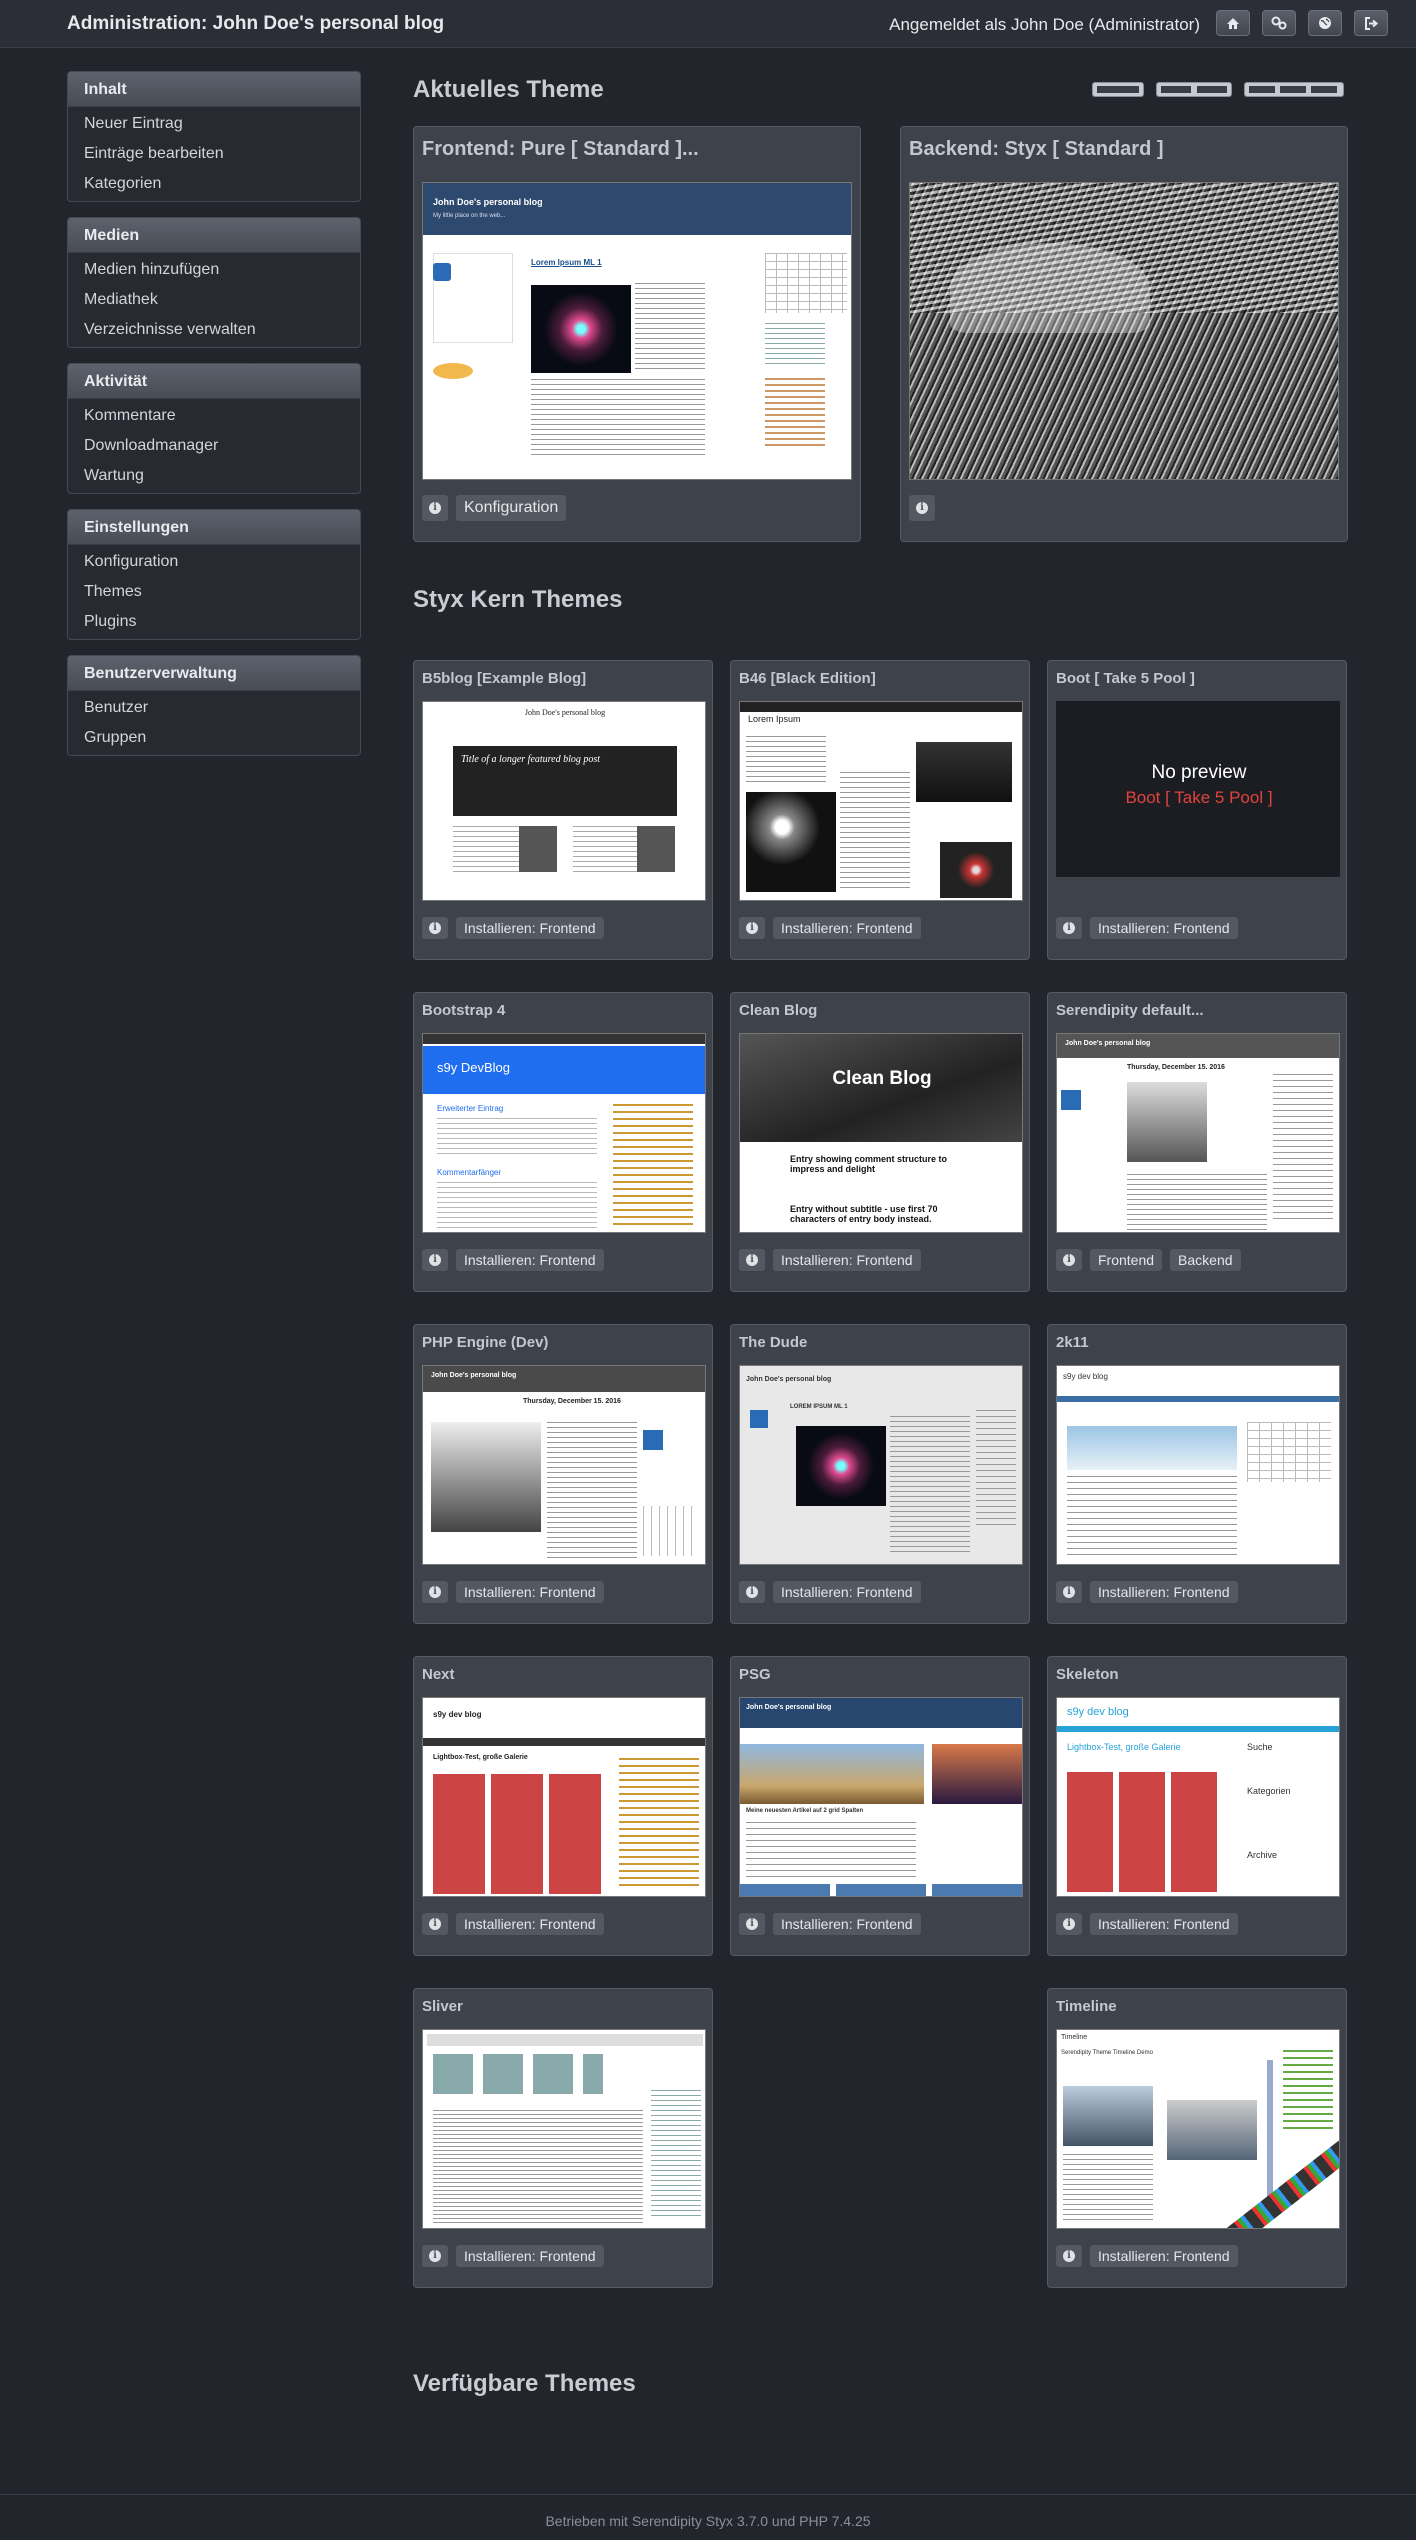 The height and width of the screenshot is (2540, 1416). What do you see at coordinates (1194, 89) in the screenshot?
I see `view-medium-button` at bounding box center [1194, 89].